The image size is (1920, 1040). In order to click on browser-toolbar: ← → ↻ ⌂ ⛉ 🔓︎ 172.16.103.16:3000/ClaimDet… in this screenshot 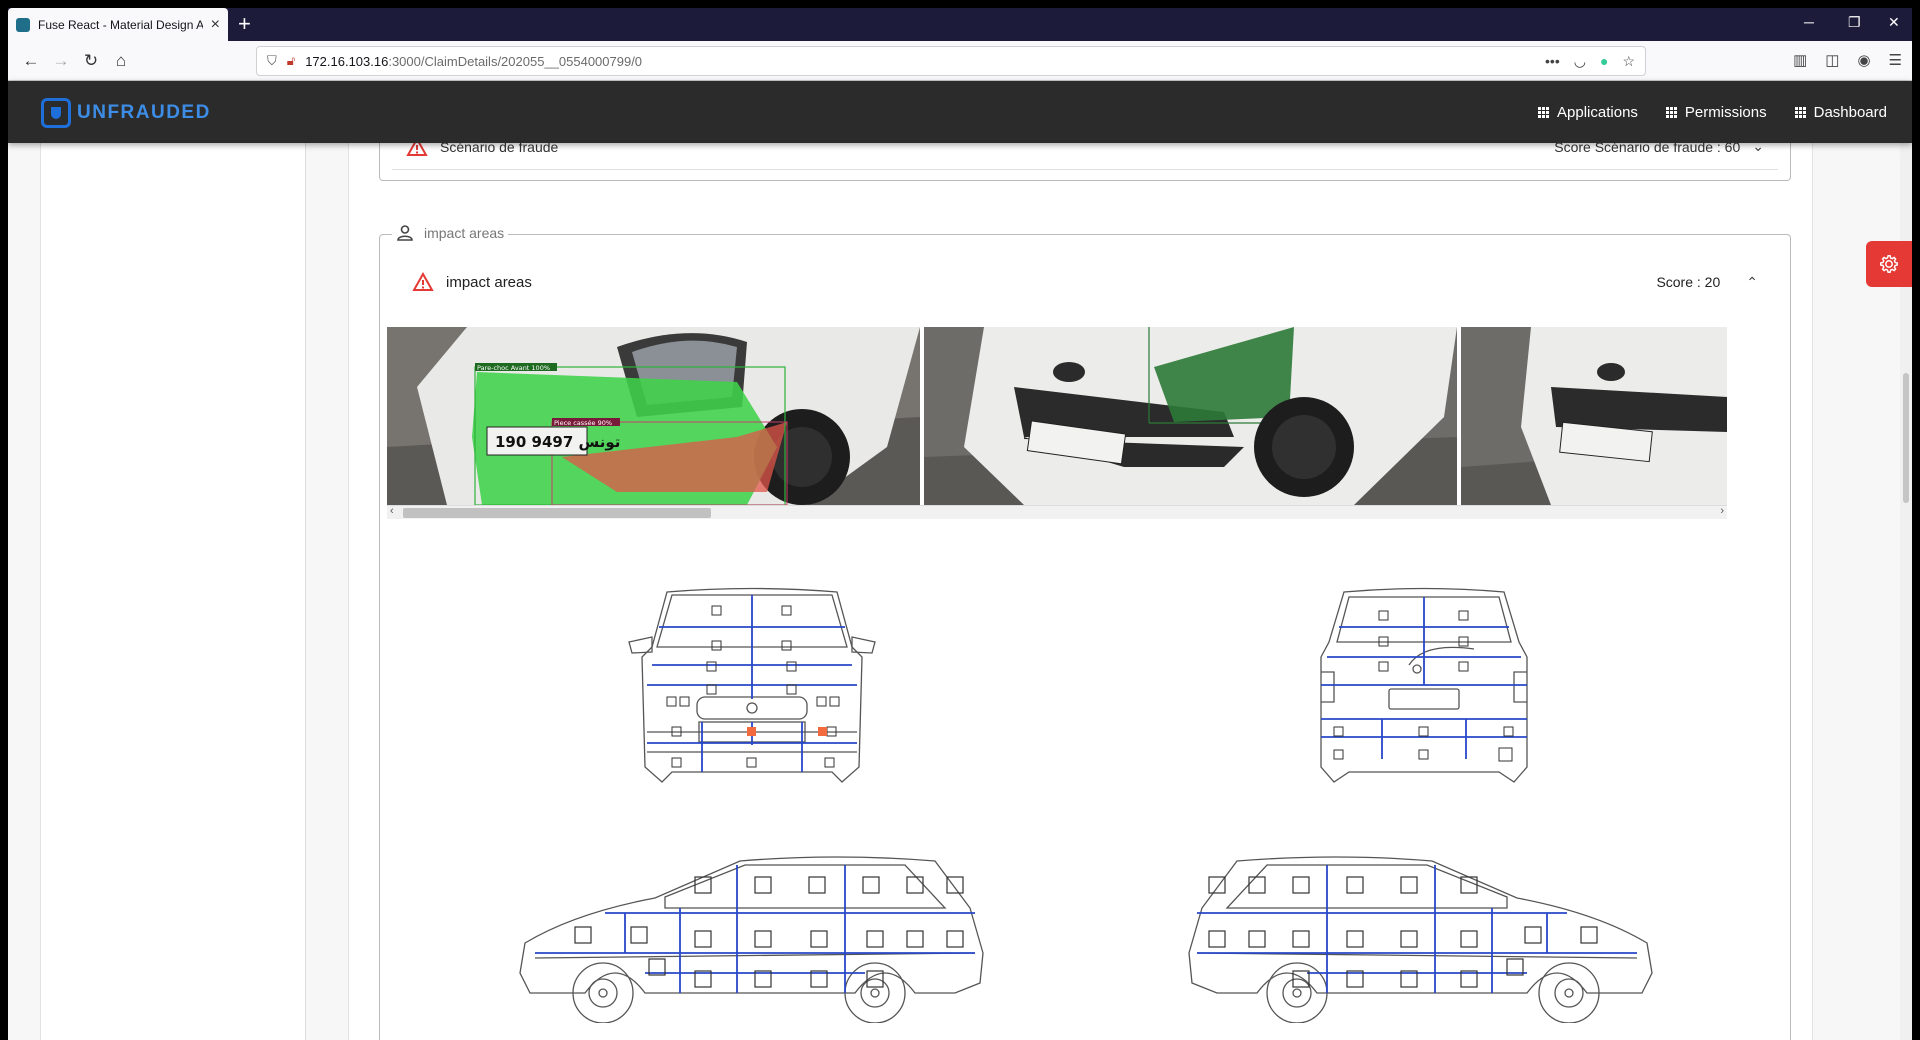, I will do `click(960, 61)`.